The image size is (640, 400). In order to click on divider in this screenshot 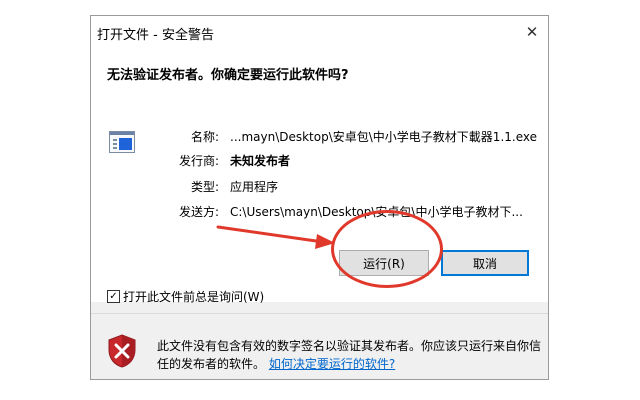, I will do `click(319, 313)`.